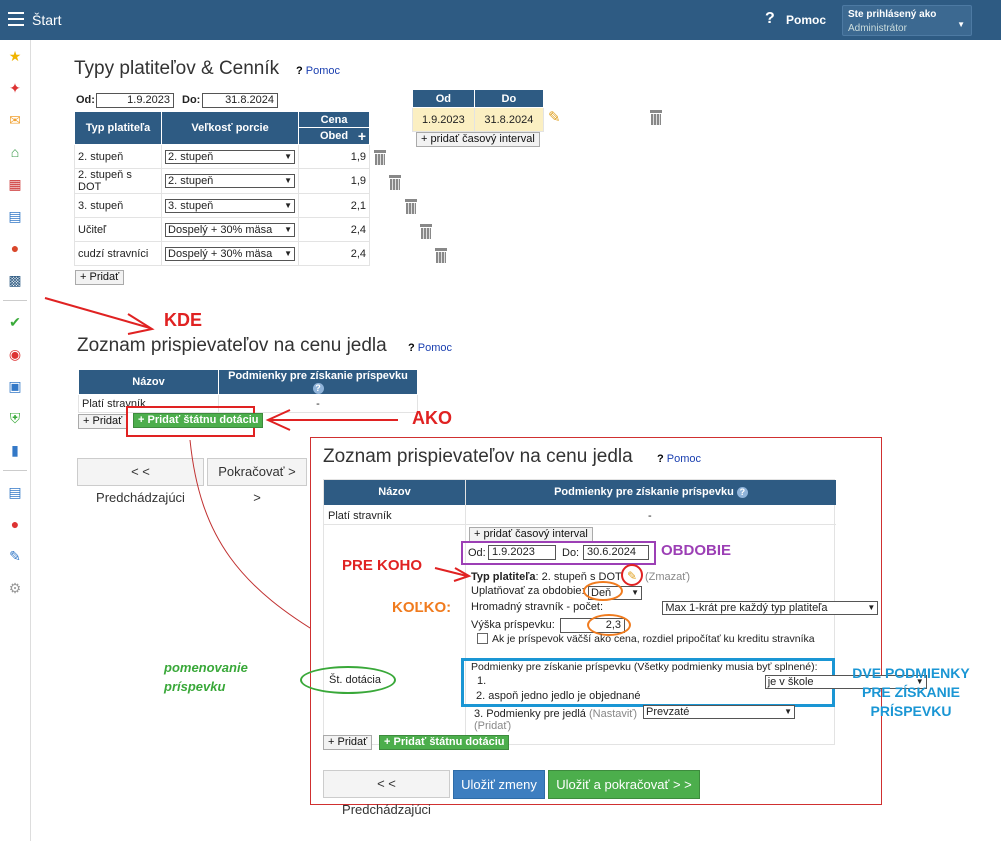 The image size is (1001, 841). I want to click on add-interval-button: + pridať časový interval, so click(478, 139).